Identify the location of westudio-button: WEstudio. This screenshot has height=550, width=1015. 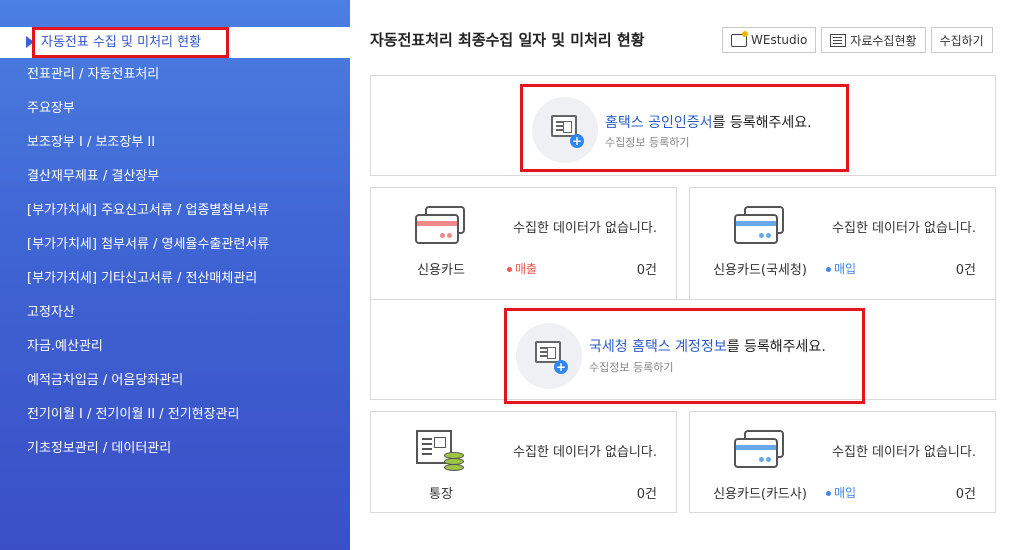
(769, 40).